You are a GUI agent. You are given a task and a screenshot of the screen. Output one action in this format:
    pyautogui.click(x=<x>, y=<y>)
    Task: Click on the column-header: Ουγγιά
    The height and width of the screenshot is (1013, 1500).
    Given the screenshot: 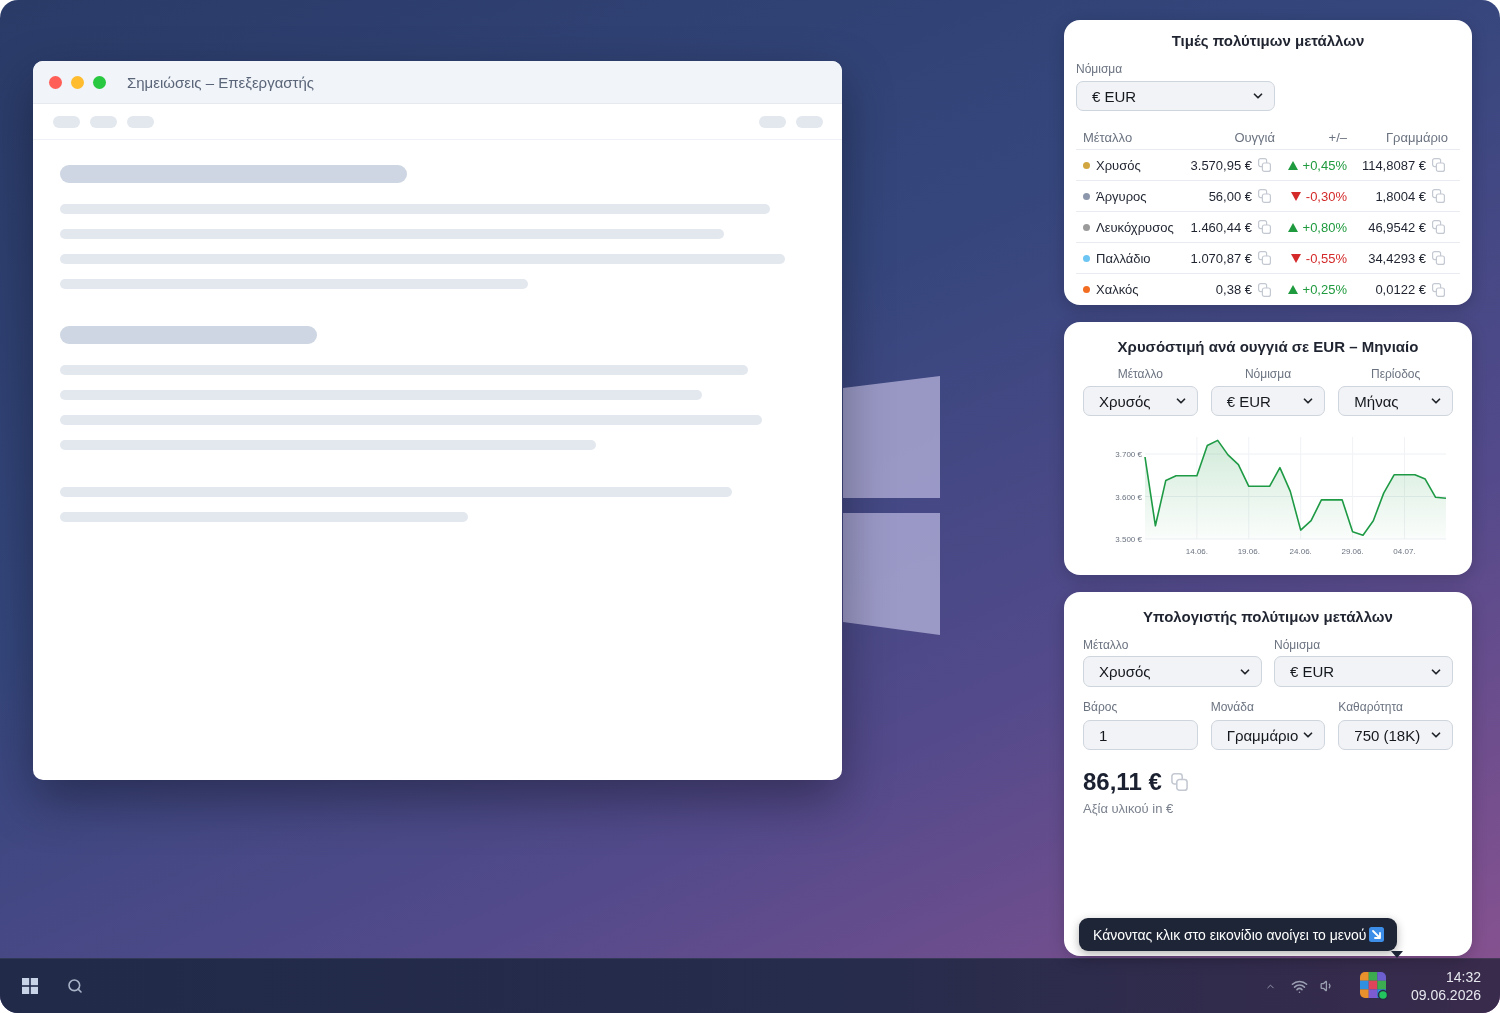 What is the action you would take?
    pyautogui.click(x=1254, y=137)
    